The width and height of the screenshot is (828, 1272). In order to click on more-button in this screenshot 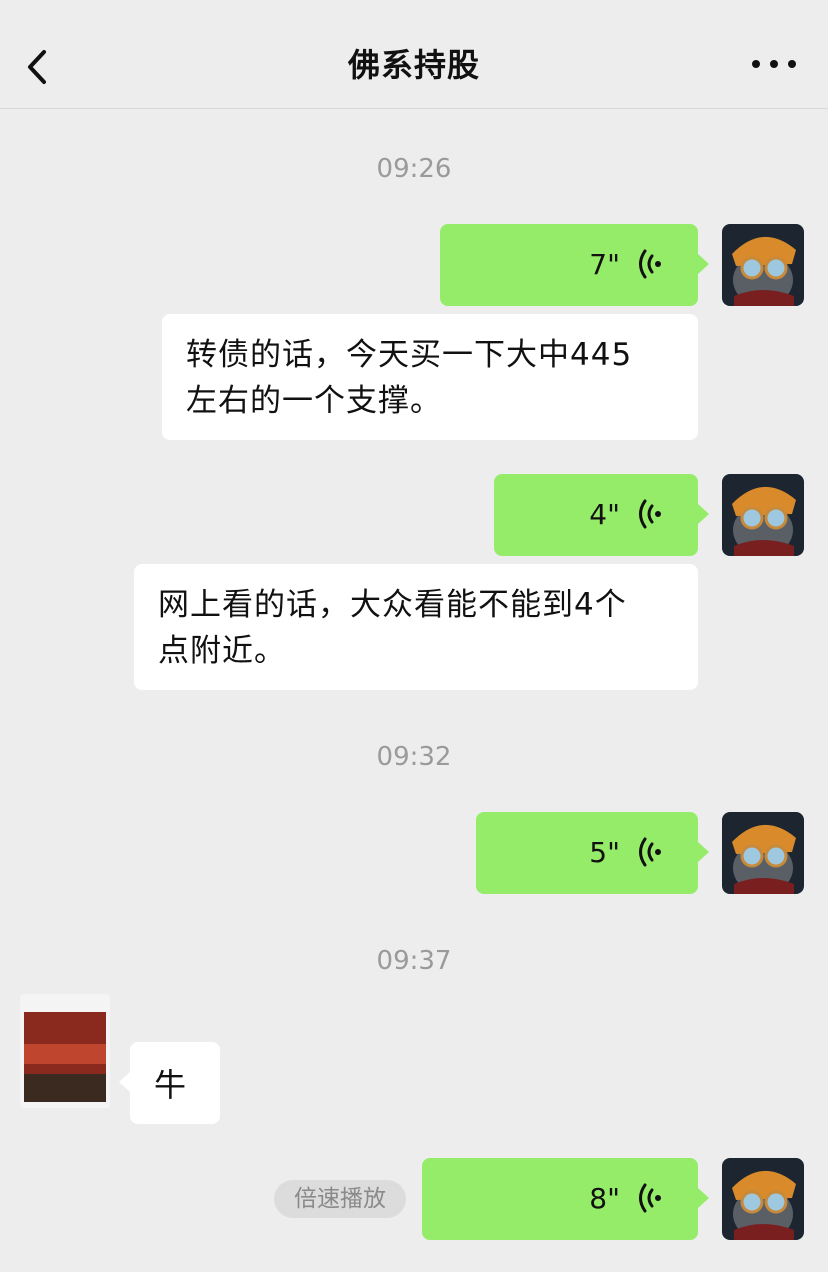, I will do `click(774, 64)`.